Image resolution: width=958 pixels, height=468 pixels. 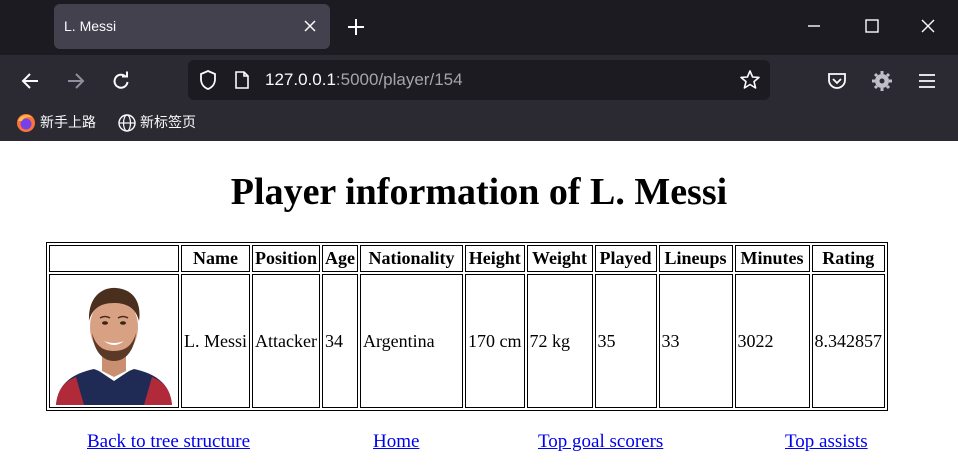 I want to click on bookmark-item-getting-started: 新手上路, so click(x=68, y=123).